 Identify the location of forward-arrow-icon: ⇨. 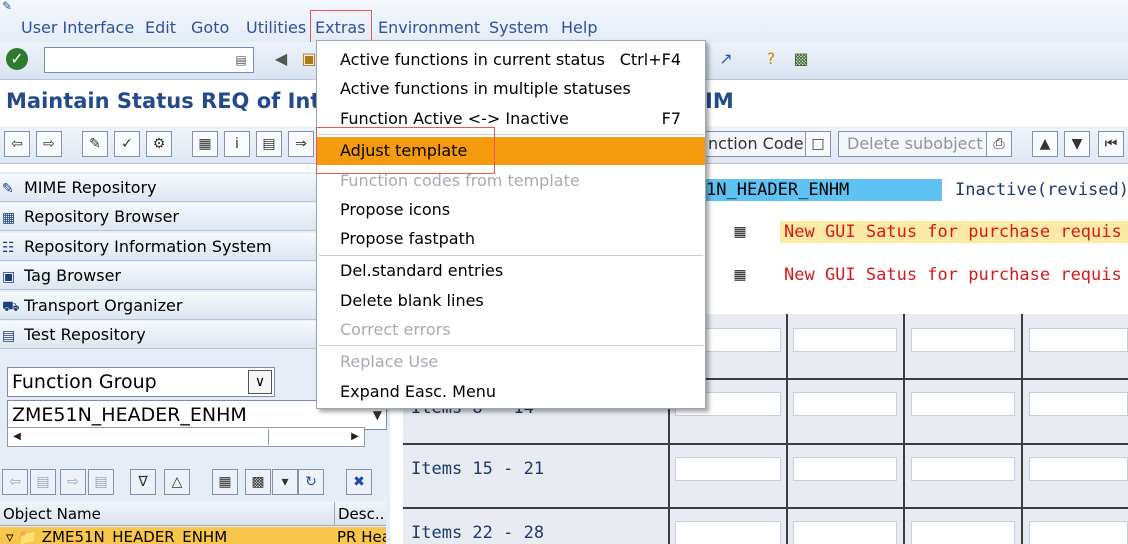
(49, 144).